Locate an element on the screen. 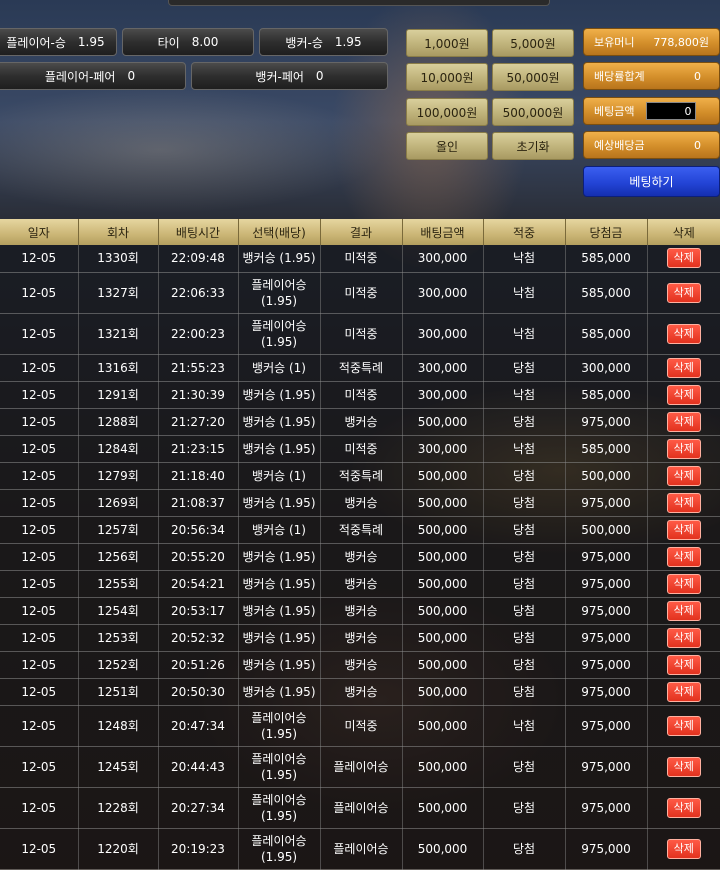 The width and height of the screenshot is (720, 870). cell-round: 1291회 is located at coordinates (118, 395).